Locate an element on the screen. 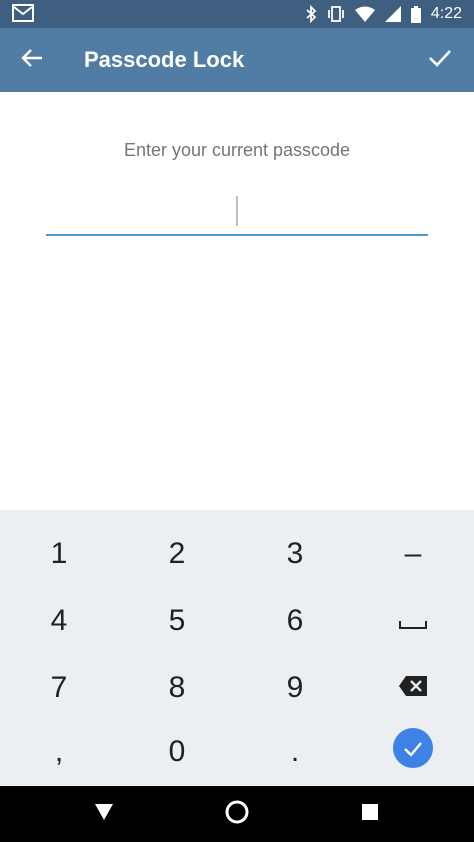 This screenshot has width=474, height=842. enter-button is located at coordinates (413, 748).